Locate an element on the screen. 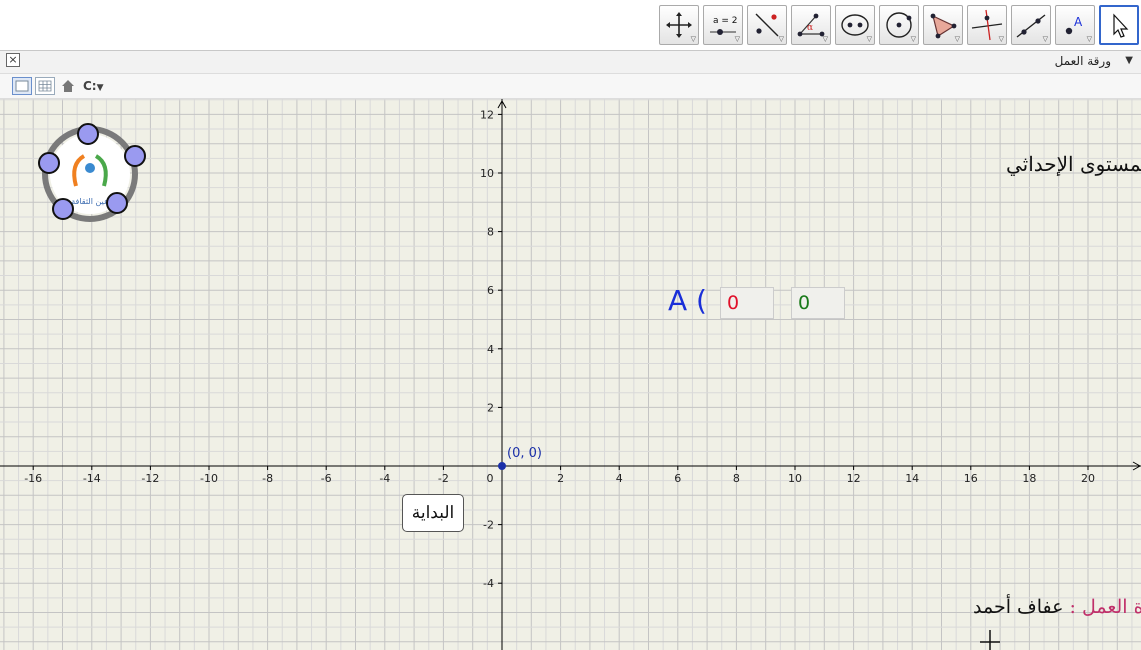  y-coordinate-input: 0 is located at coordinates (818, 303).